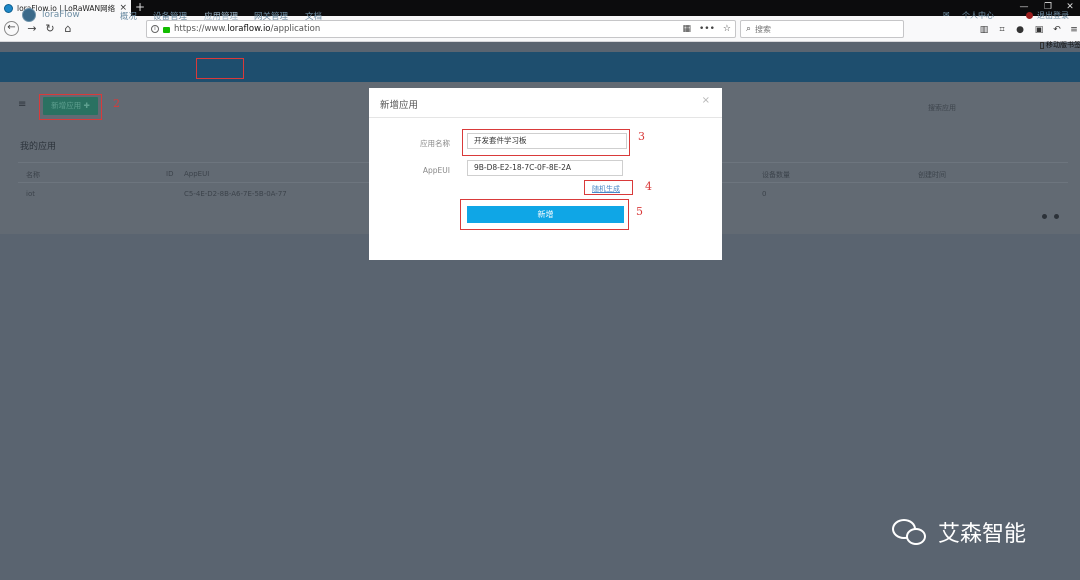 Image resolution: width=1080 pixels, height=580 pixels. What do you see at coordinates (61, 15) in the screenshot?
I see `app-brand: loraFlow` at bounding box center [61, 15].